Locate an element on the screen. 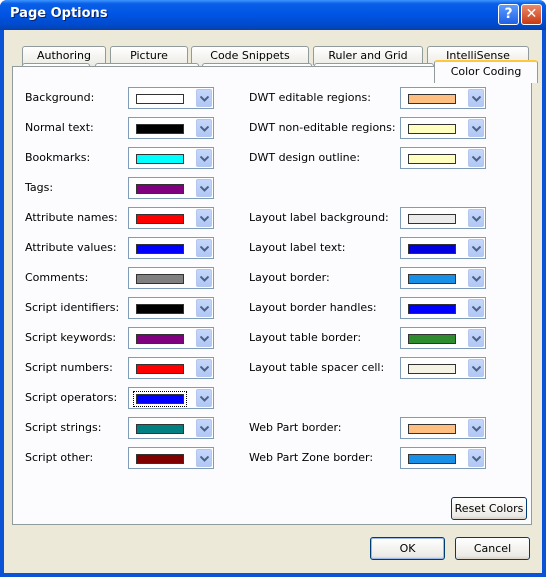  layout-table-spacer-cell-color-picker is located at coordinates (443, 368).